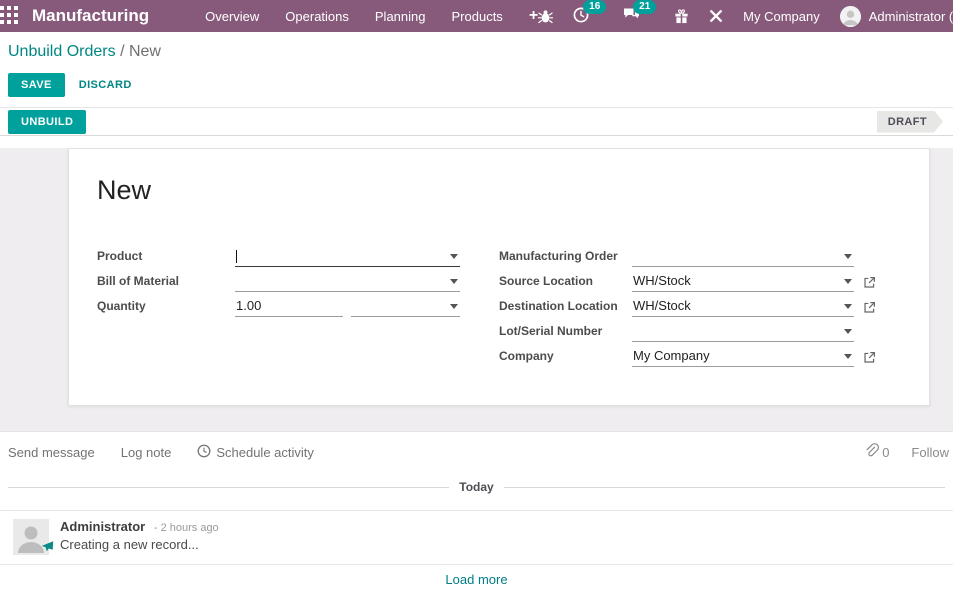 This screenshot has height=594, width=953. What do you see at coordinates (886, 452) in the screenshot?
I see `attachment-count: 0` at bounding box center [886, 452].